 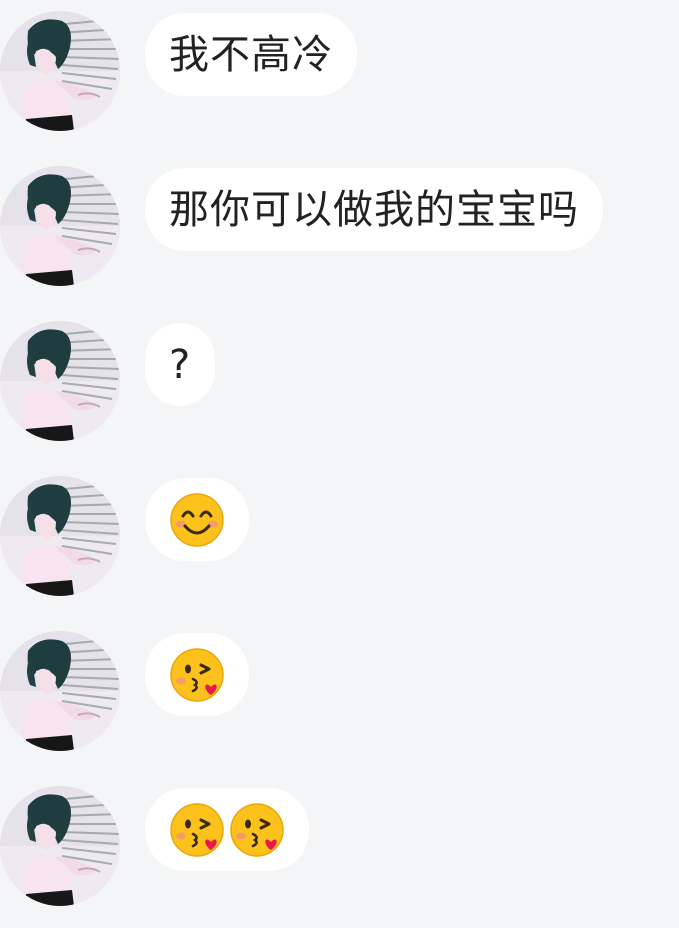 I want to click on message-bubble: ?, so click(x=180, y=364).